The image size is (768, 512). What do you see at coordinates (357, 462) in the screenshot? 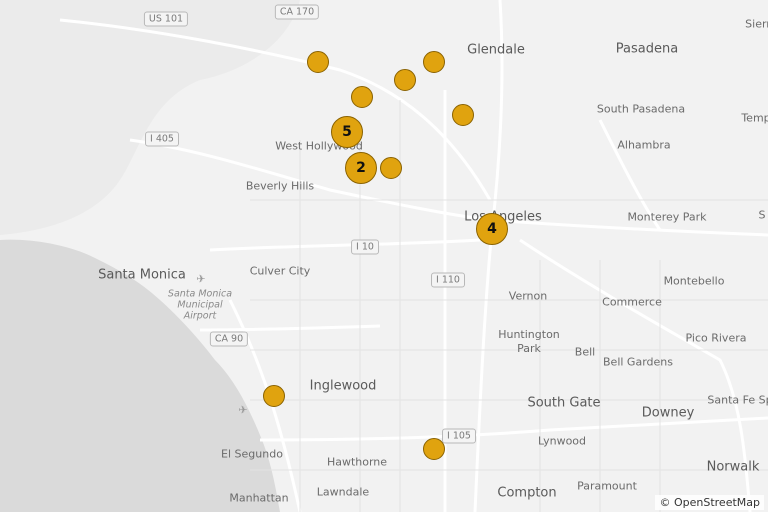
I see `place-label: Hawthorne` at bounding box center [357, 462].